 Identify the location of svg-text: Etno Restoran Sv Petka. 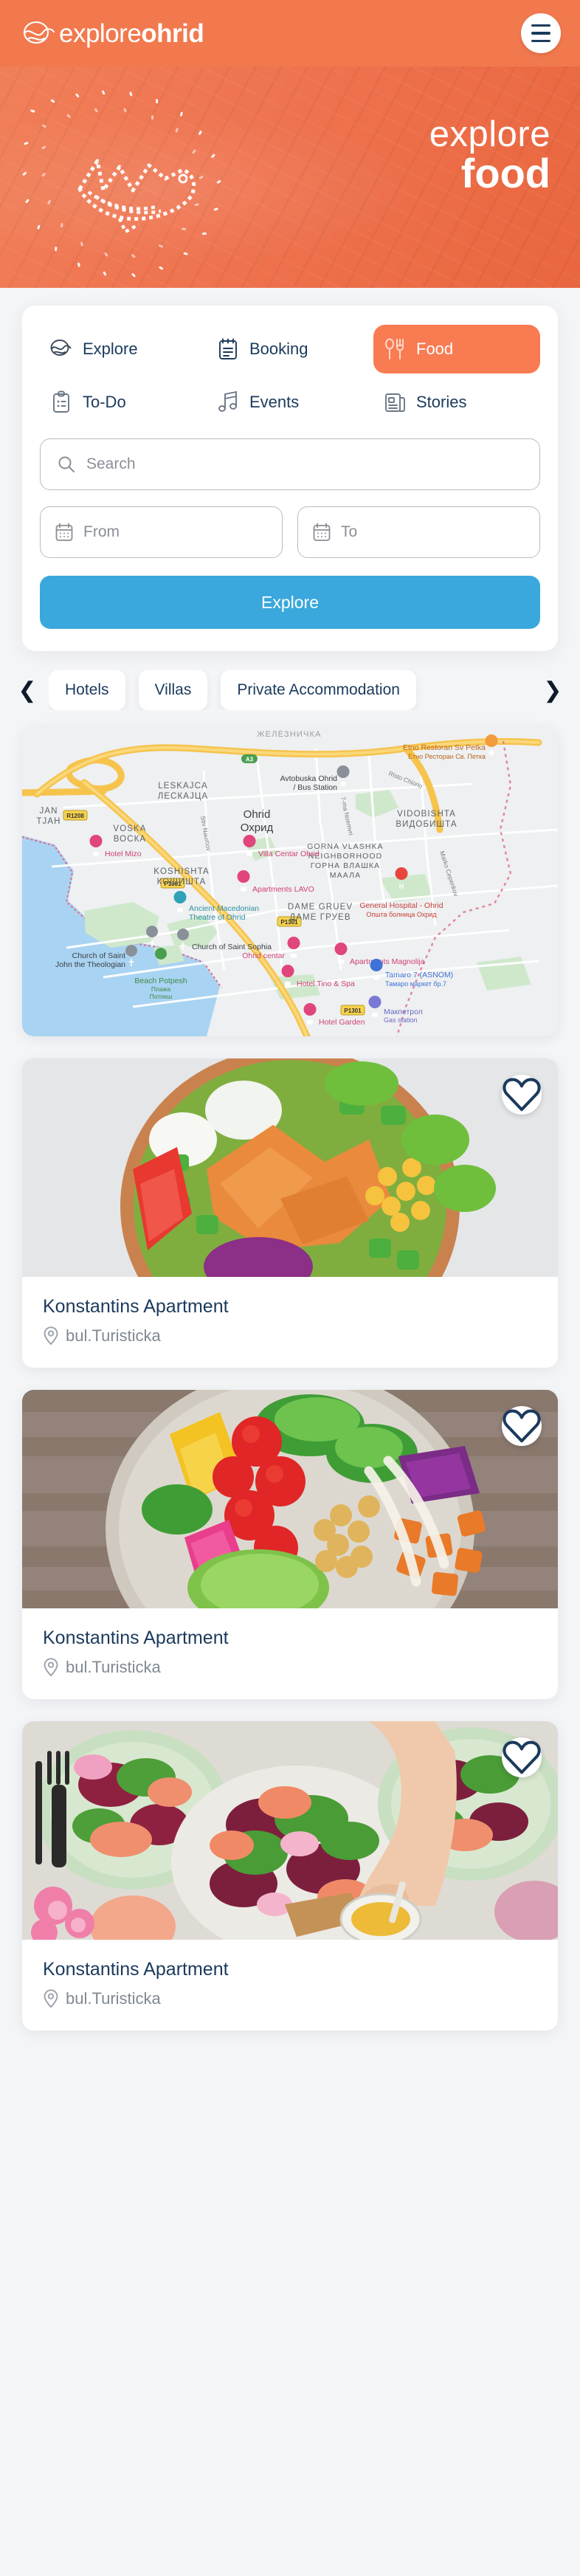
(444, 747).